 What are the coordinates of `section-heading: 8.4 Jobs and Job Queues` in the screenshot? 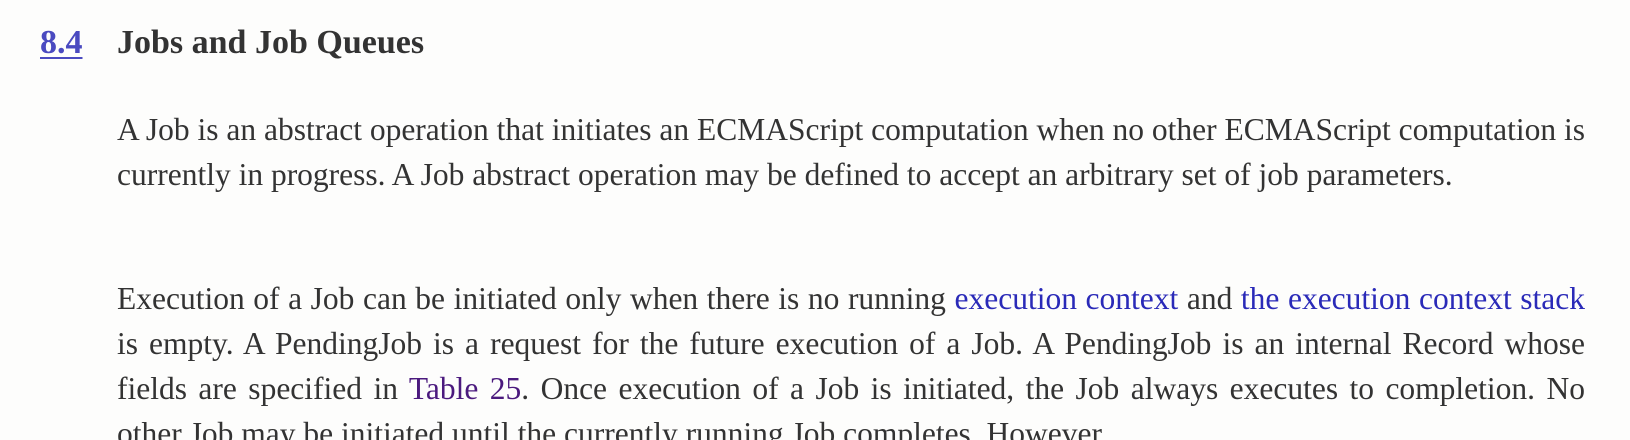 It's located at (232, 43).